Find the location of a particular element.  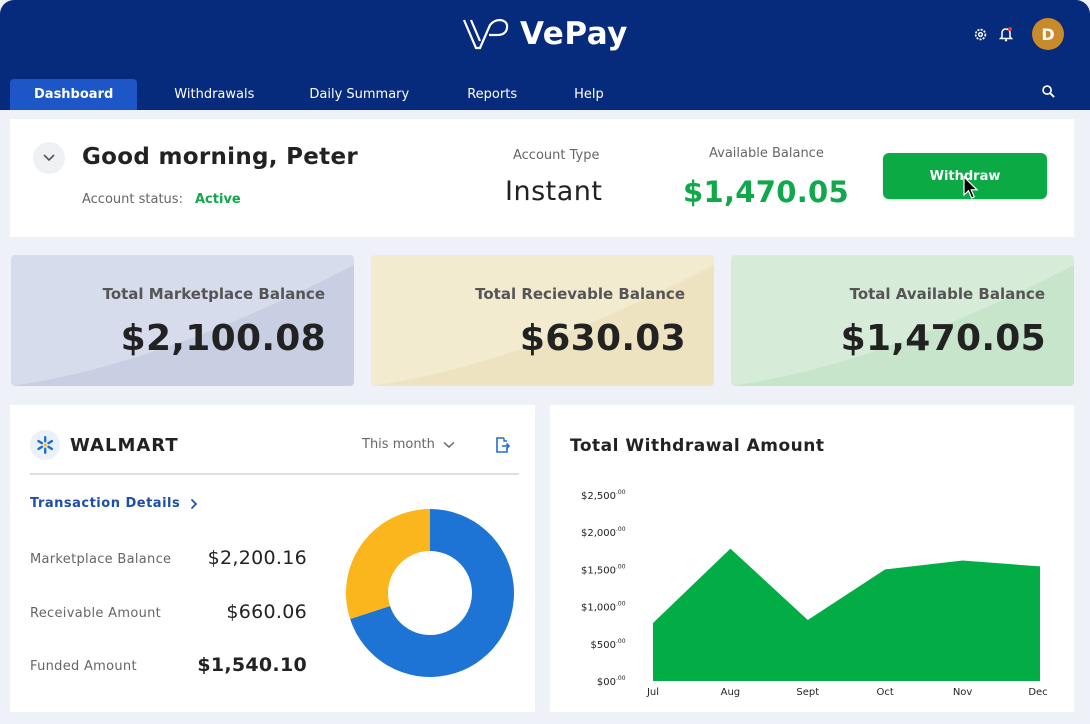

balance-card-value: $1,470.05 is located at coordinates (943, 338).